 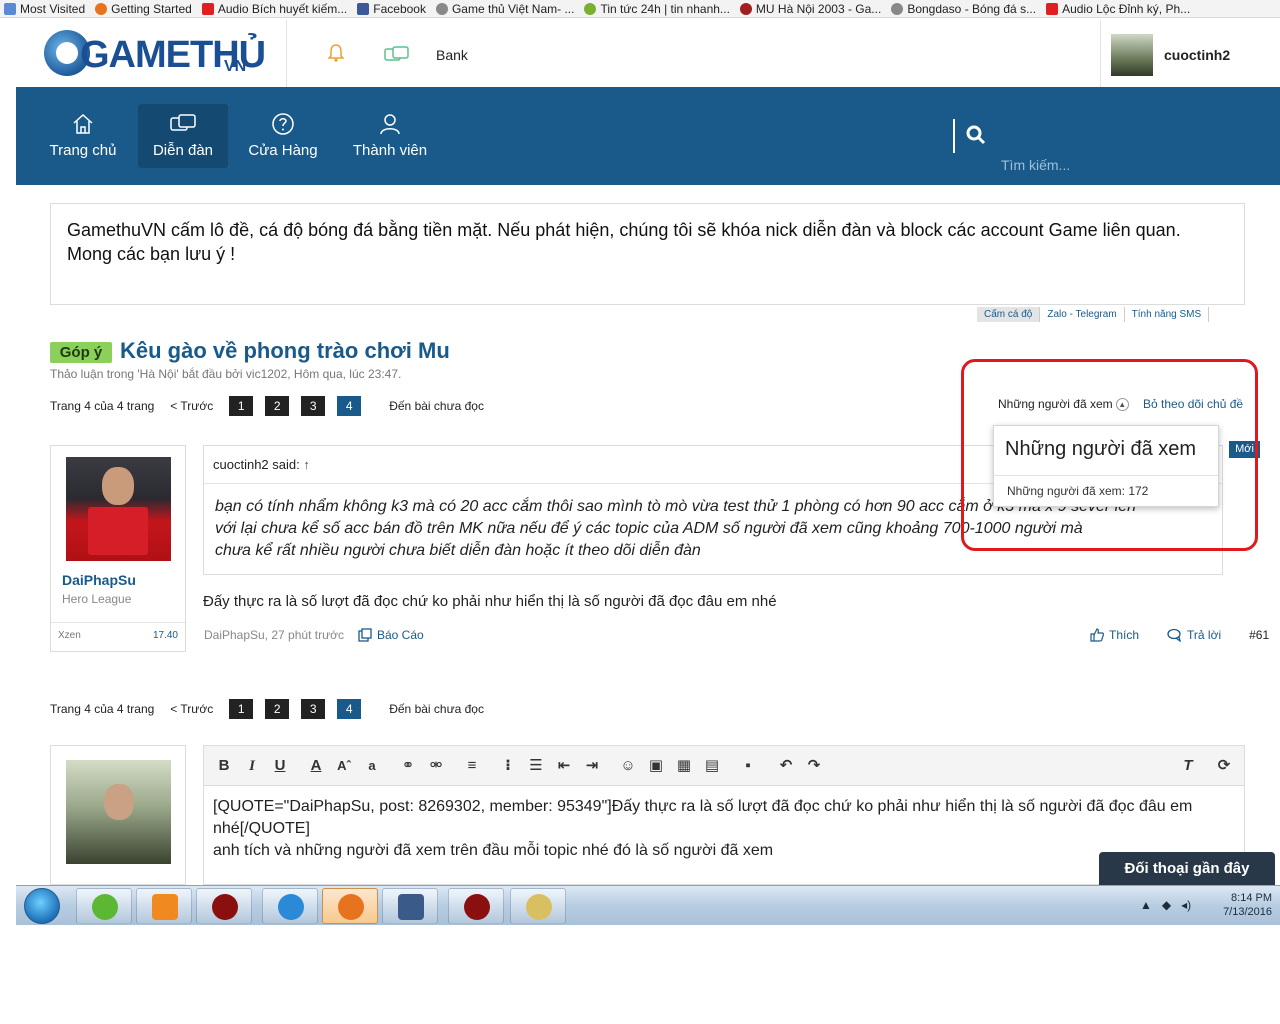 I want to click on align-icon: ≡, so click(x=472, y=766).